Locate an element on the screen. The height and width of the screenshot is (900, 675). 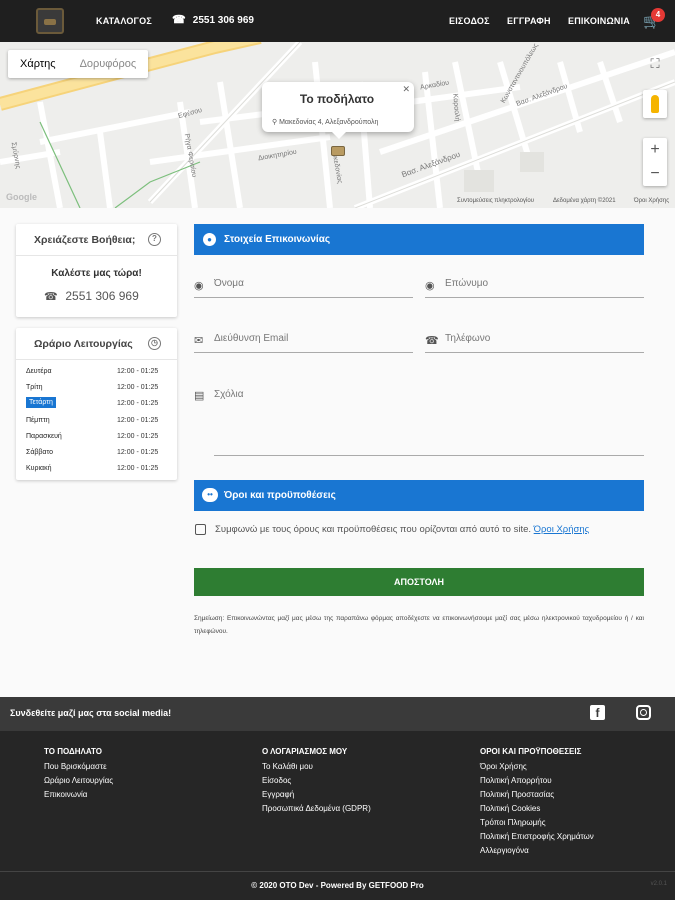
hours-row: Παρασκευή 12:00 - 01:25 is located at coordinates (96, 438).